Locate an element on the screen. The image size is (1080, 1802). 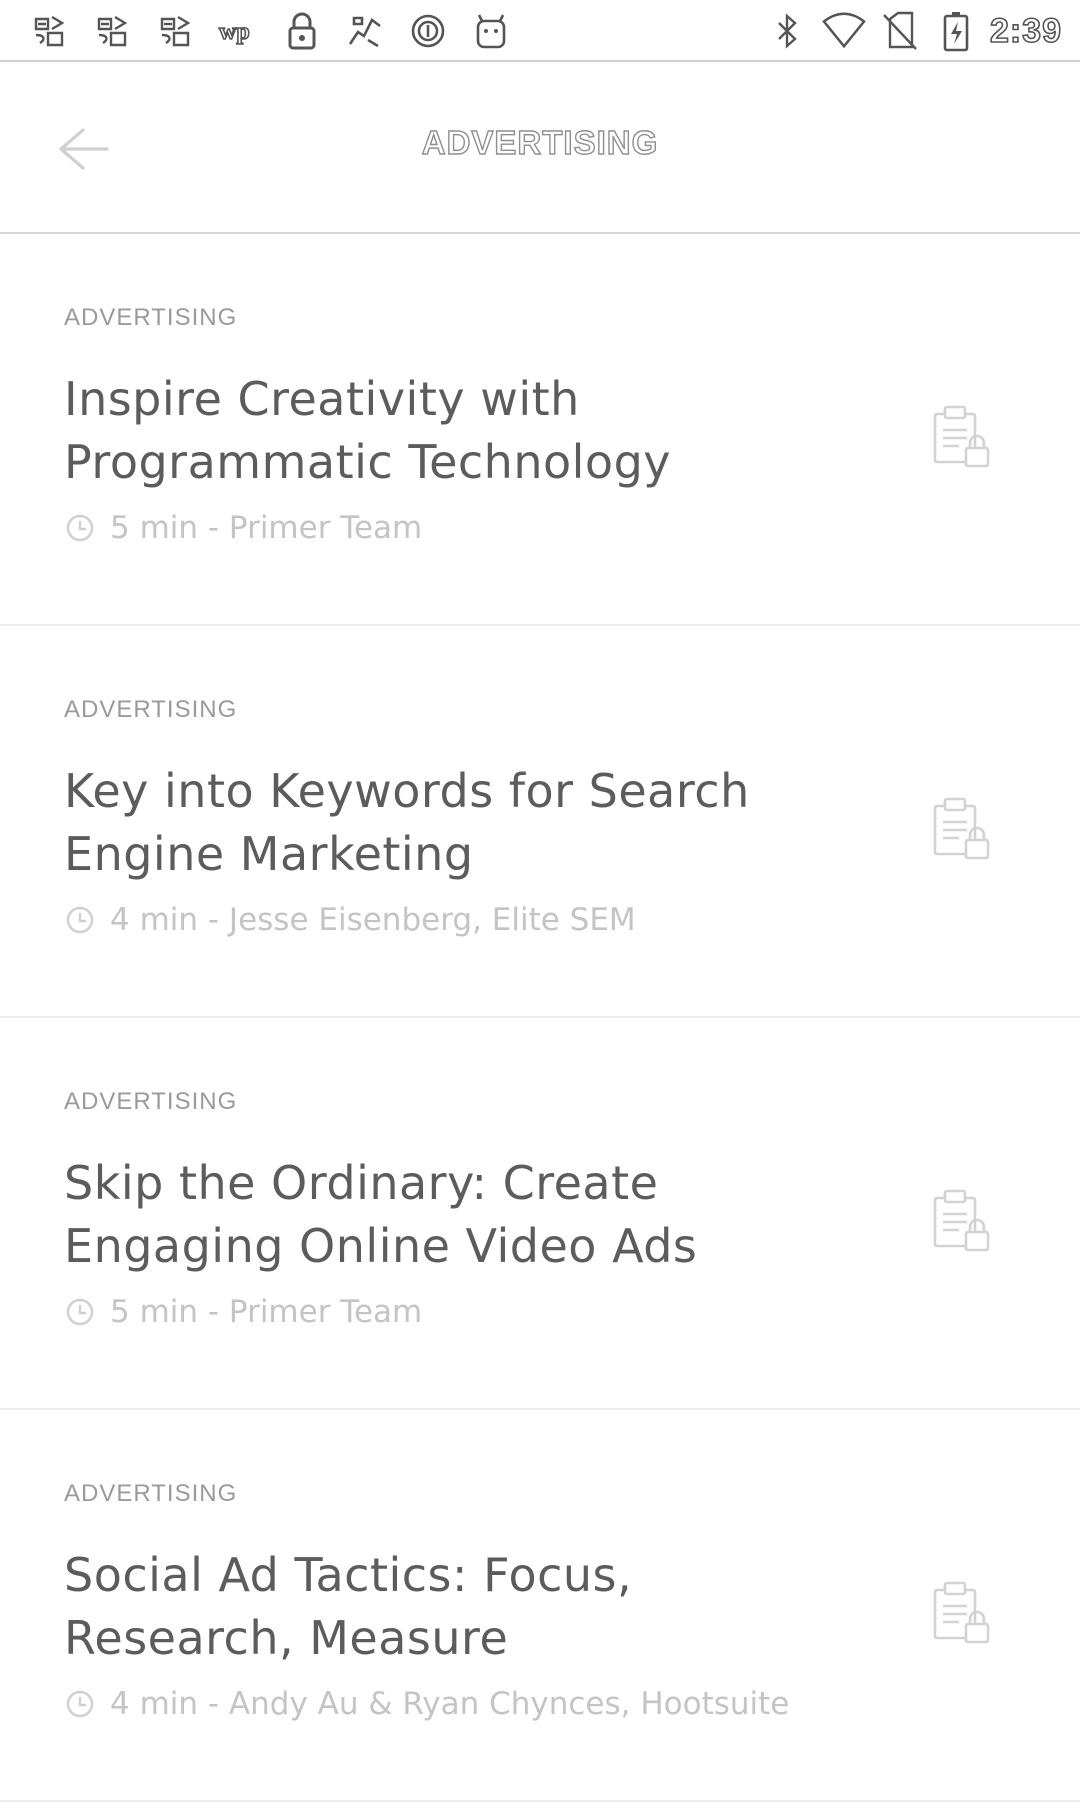
status-bar: wp 2:39 is located at coordinates (540, 31).